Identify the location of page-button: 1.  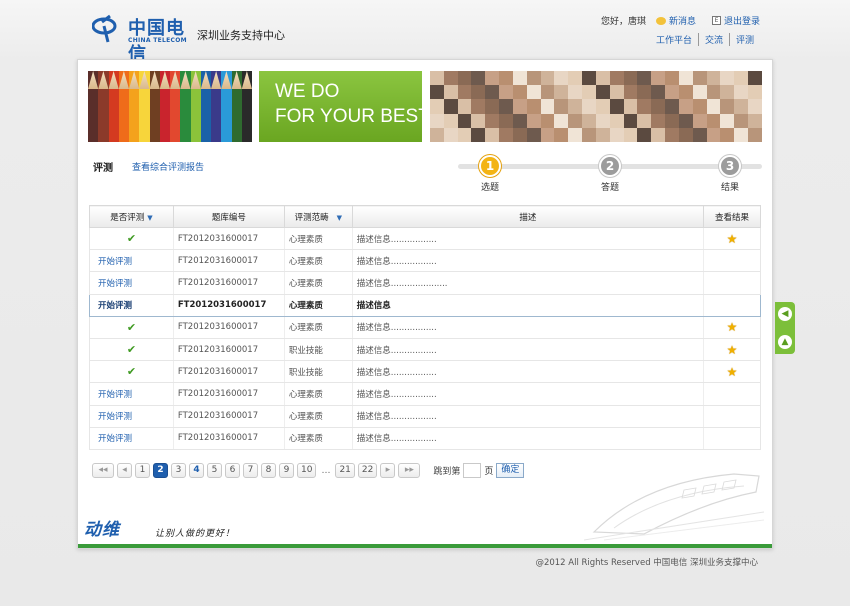
(142, 470).